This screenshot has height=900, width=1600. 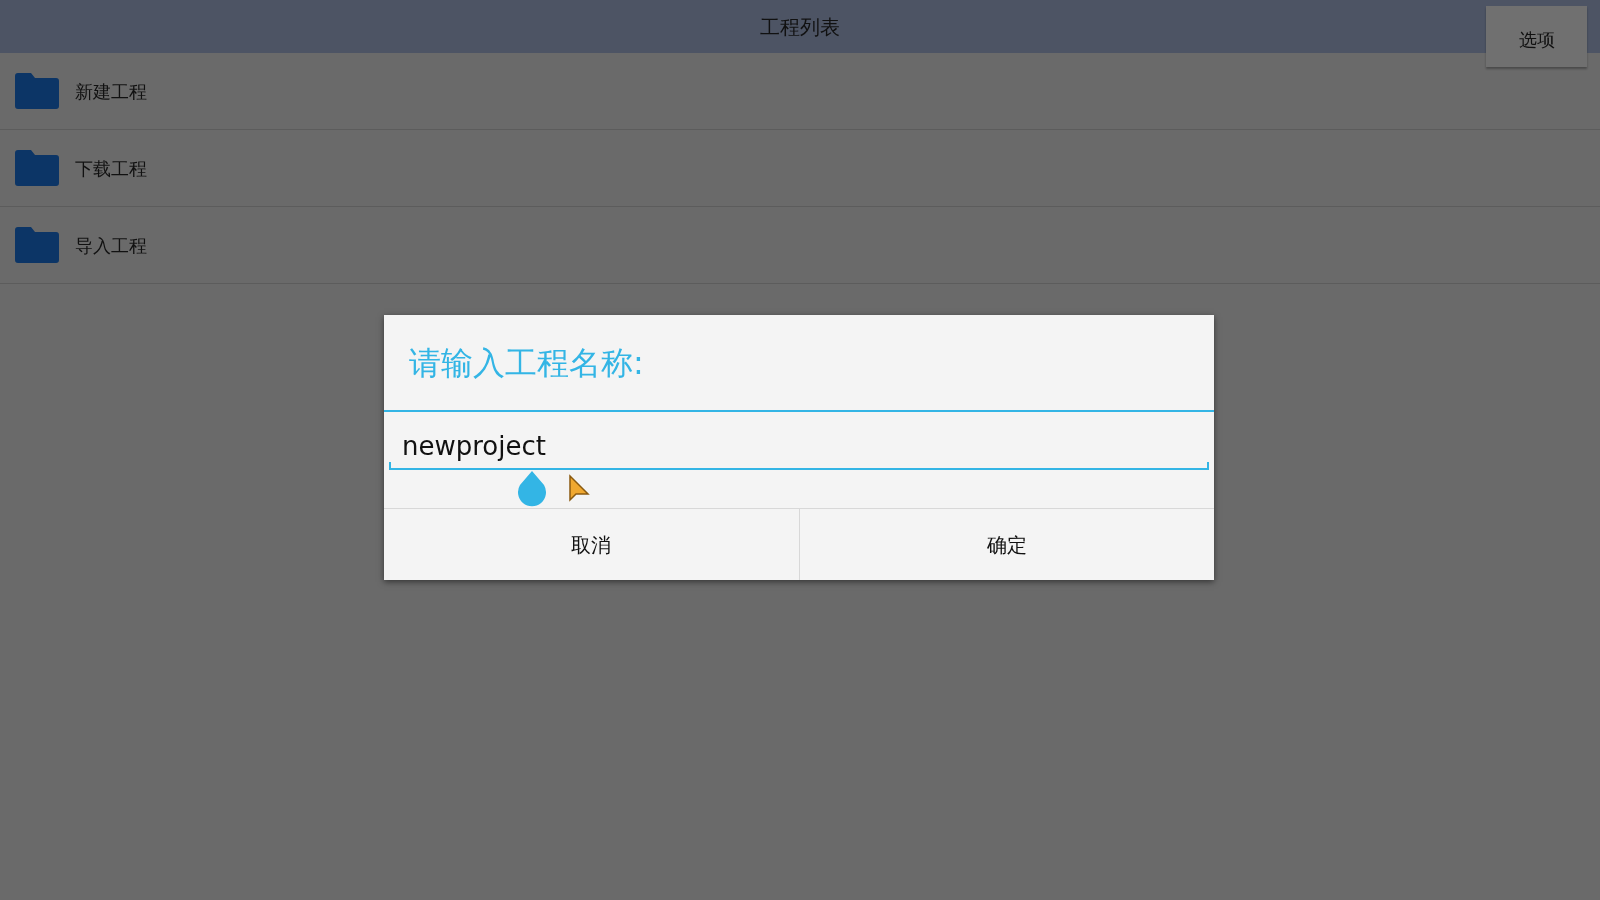 I want to click on pointer-cursor-icon, so click(x=579, y=489).